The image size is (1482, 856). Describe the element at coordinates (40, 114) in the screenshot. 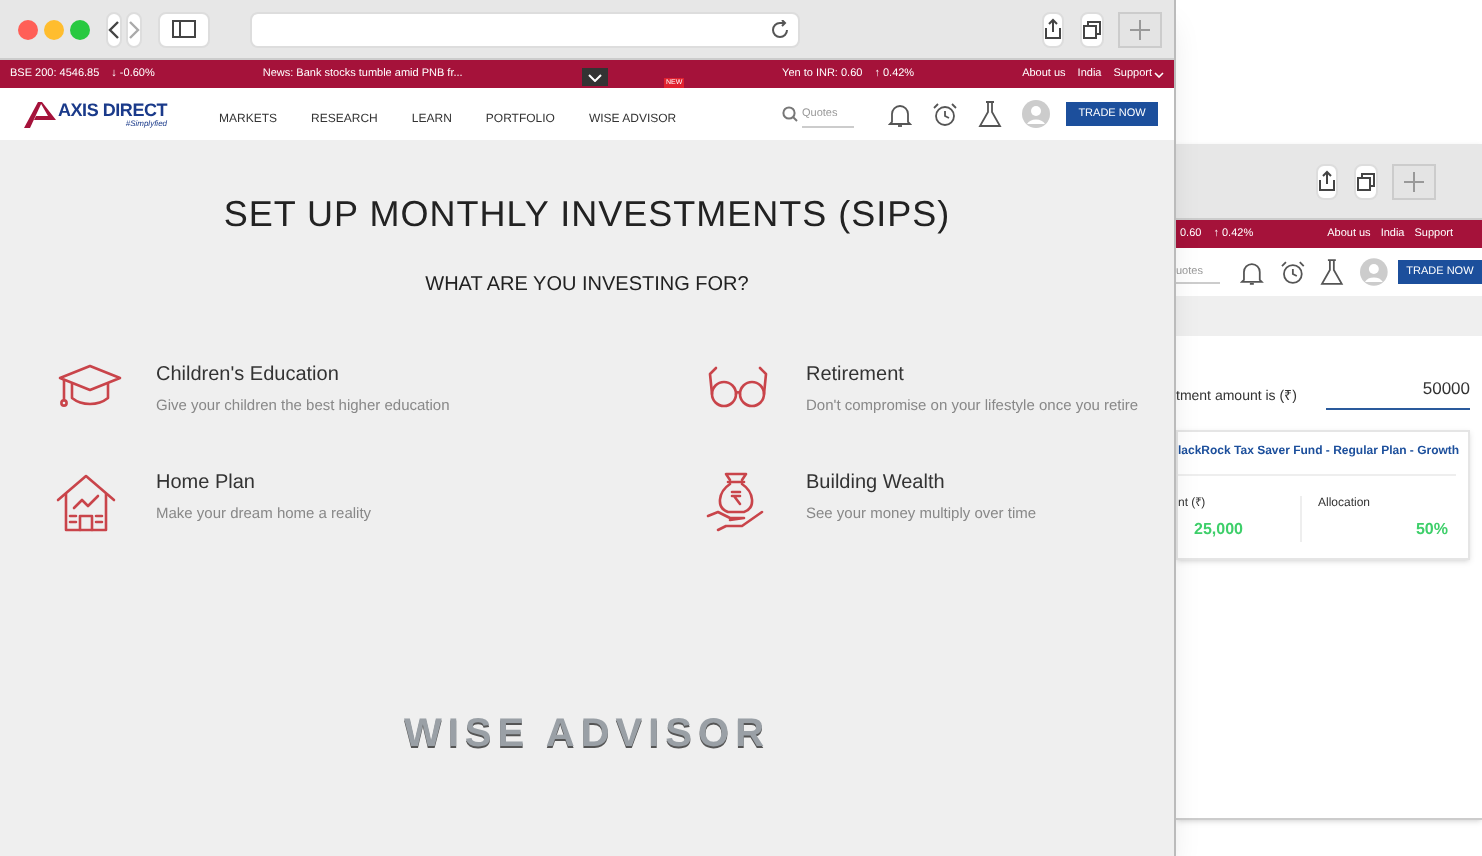

I see `axis-logo-icon` at that location.